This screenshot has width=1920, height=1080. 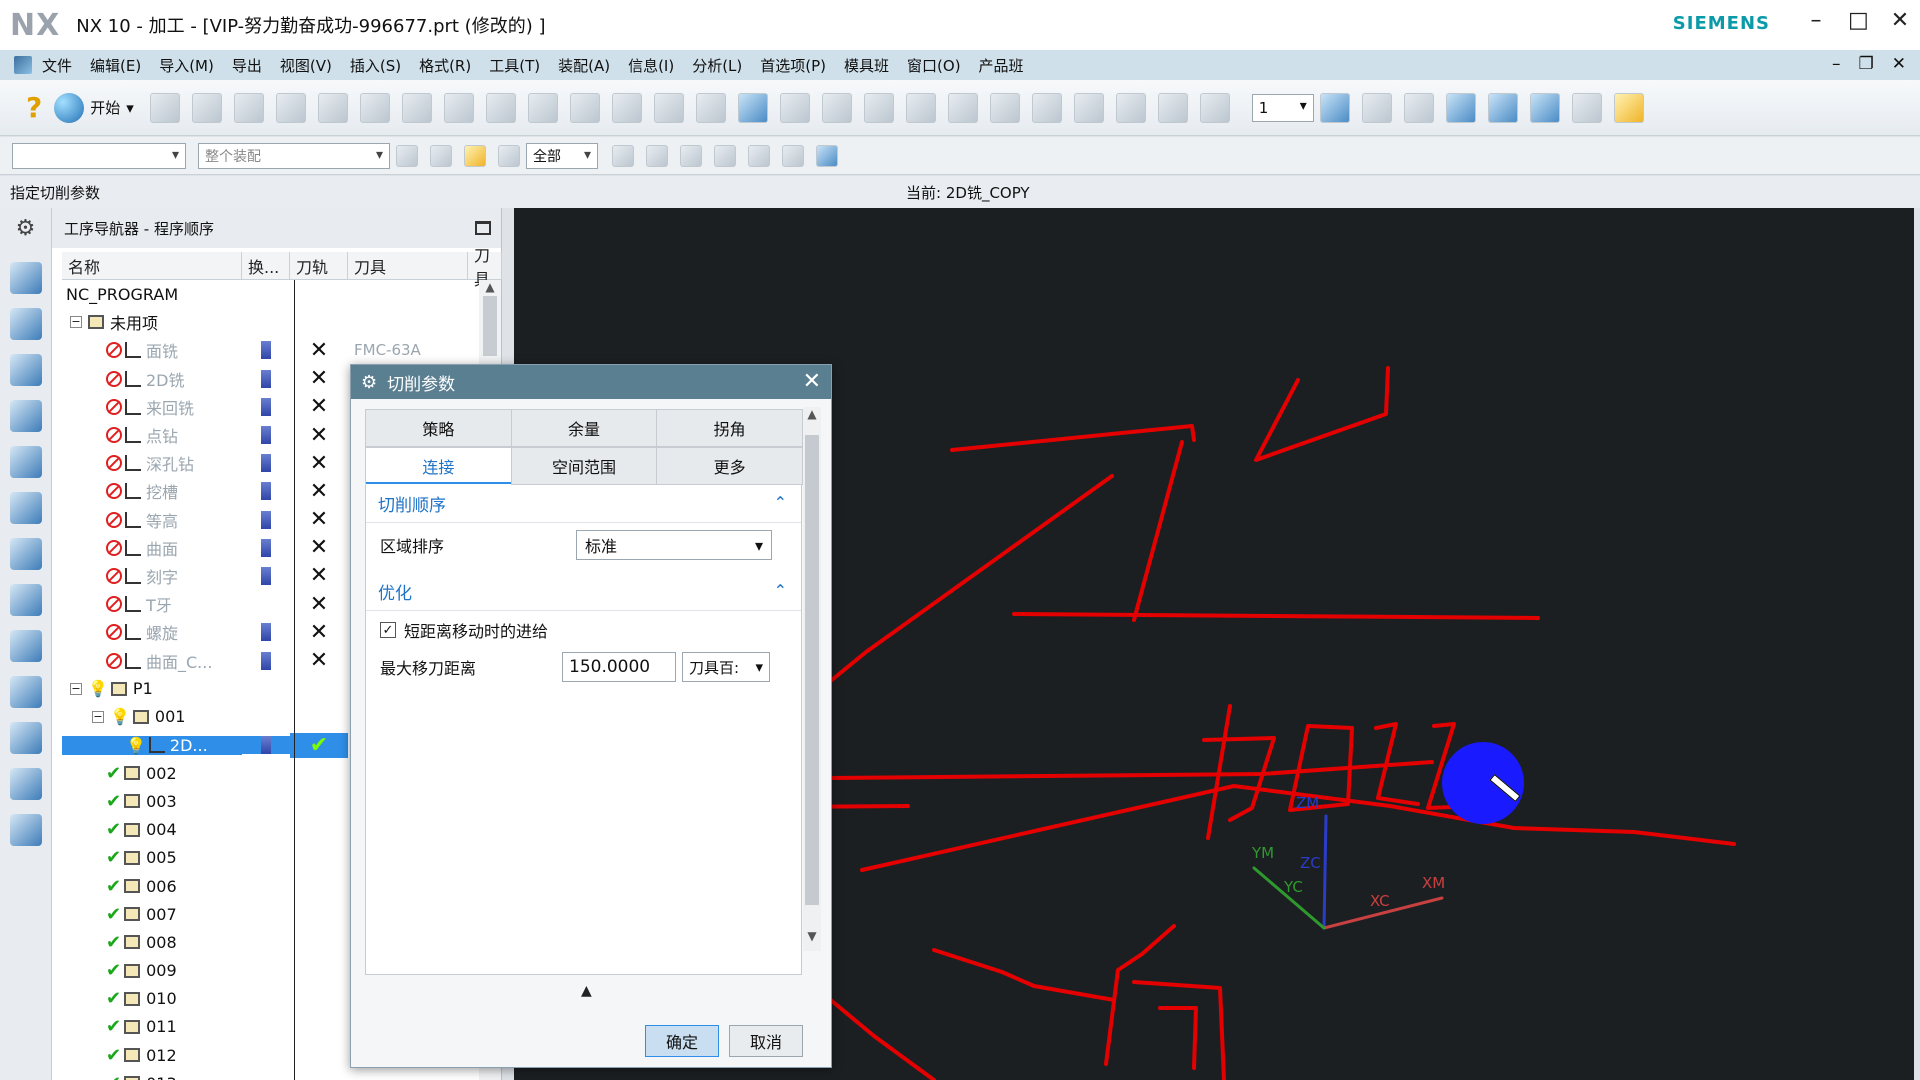 I want to click on program-icon, so click(x=248, y=107).